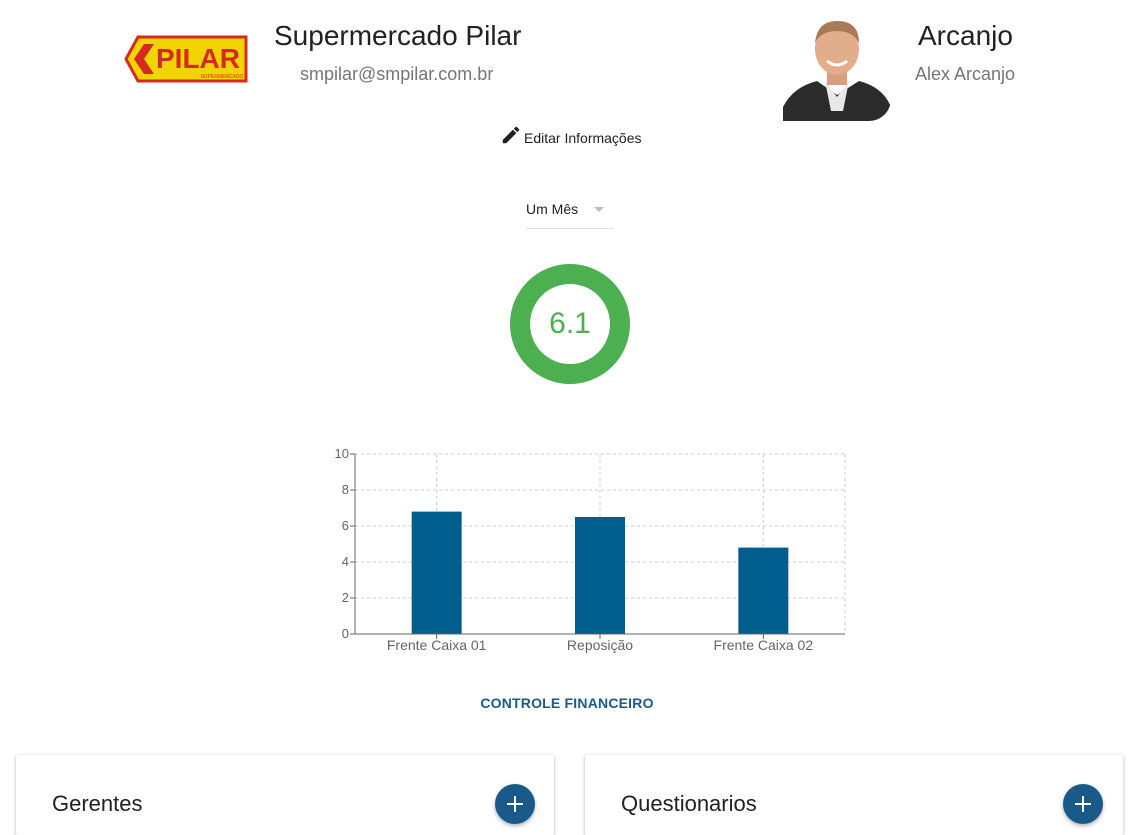  Describe the element at coordinates (837, 68) in the screenshot. I see `user-avatar` at that location.